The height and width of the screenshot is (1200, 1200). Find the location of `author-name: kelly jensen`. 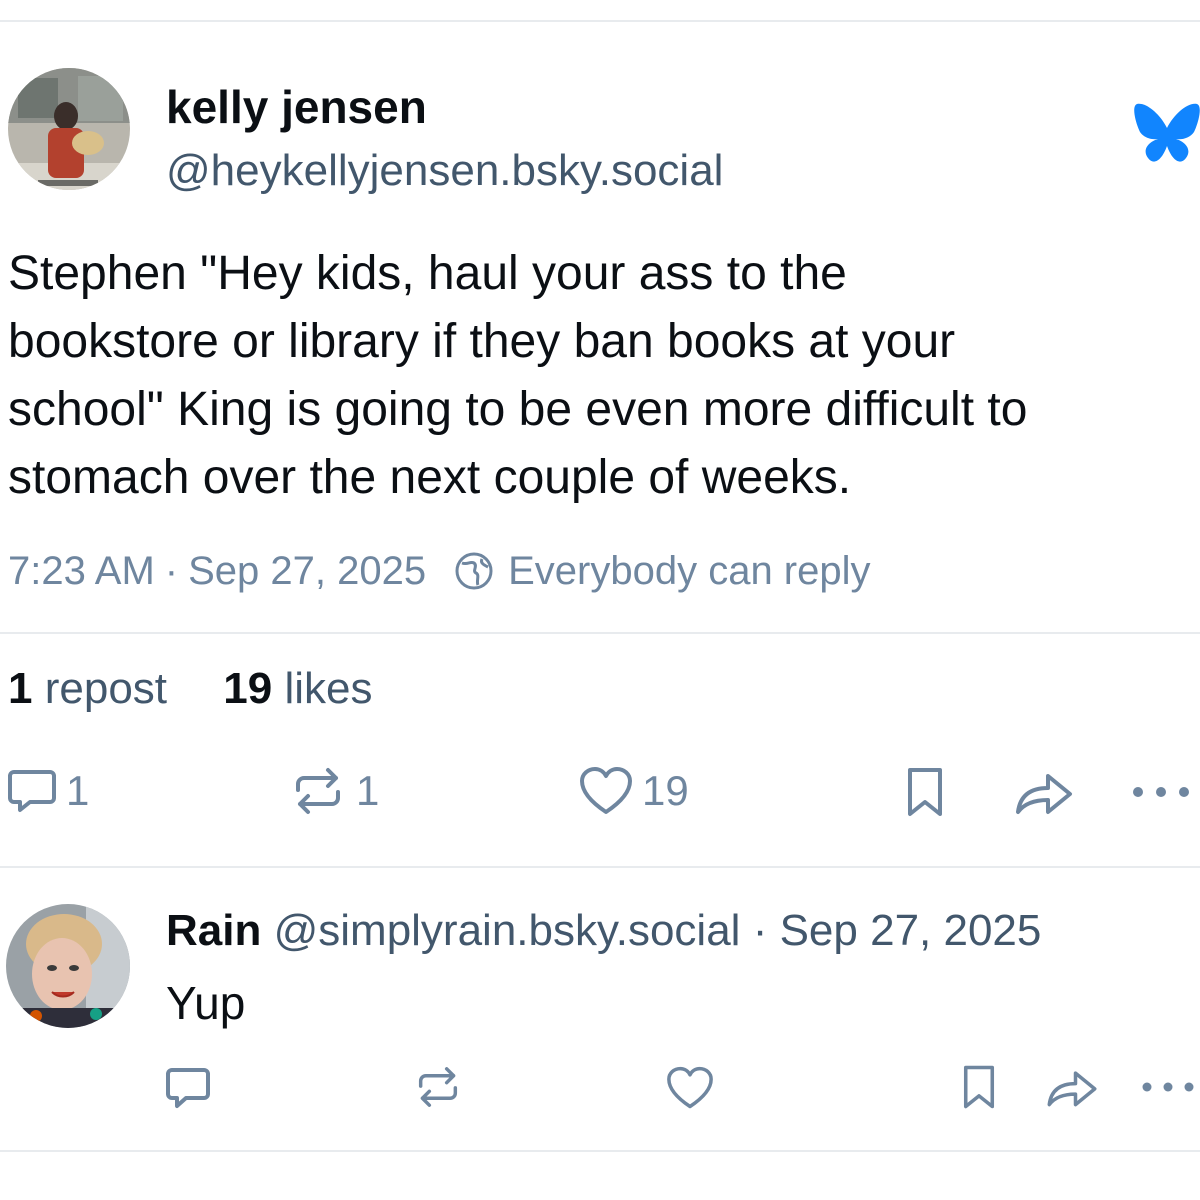

author-name: kelly jensen is located at coordinates (296, 107).